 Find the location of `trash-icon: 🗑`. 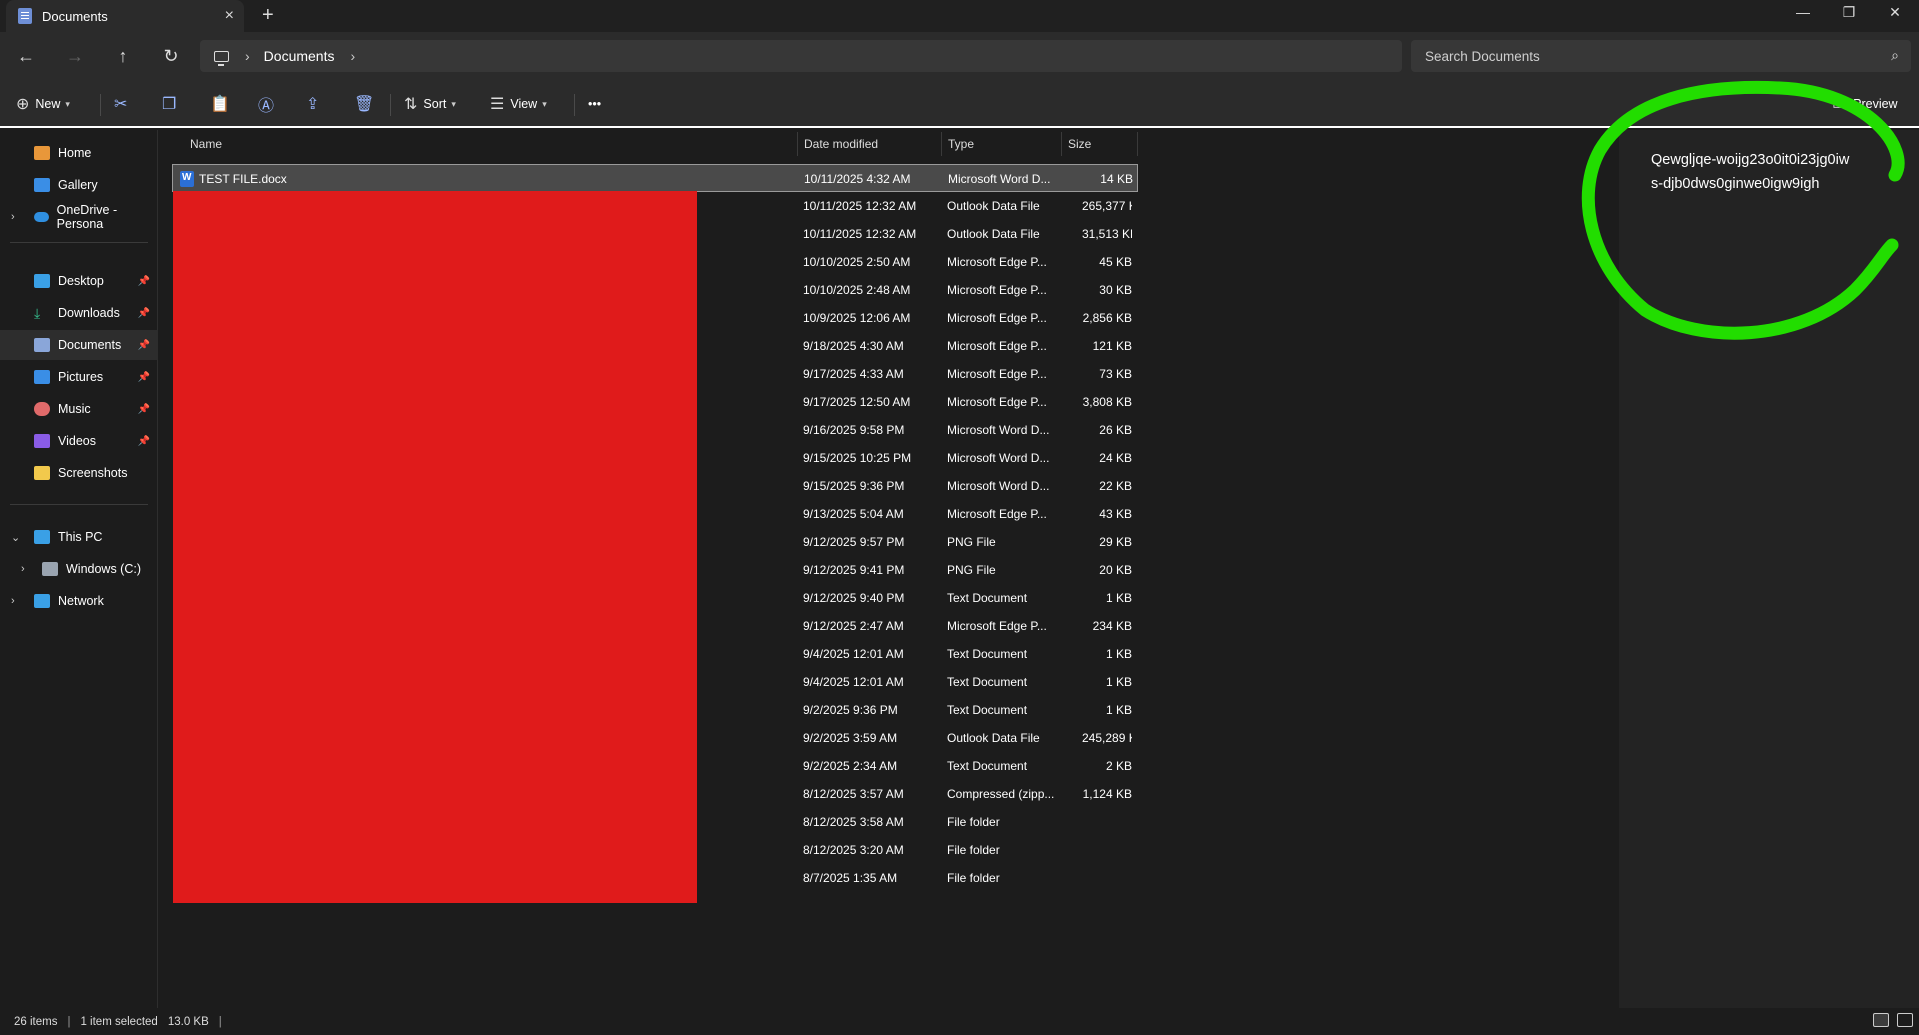

trash-icon: 🗑 is located at coordinates (364, 104).